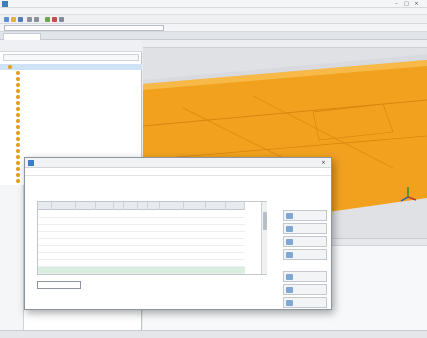 The image size is (427, 338). What do you see at coordinates (396, 4) in the screenshot?
I see `minimize-icon: –` at bounding box center [396, 4].